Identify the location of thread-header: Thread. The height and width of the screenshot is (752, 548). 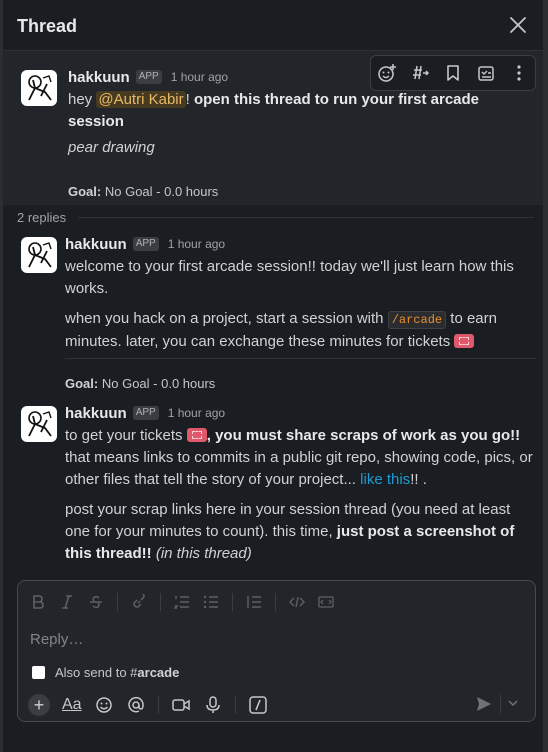
(273, 25).